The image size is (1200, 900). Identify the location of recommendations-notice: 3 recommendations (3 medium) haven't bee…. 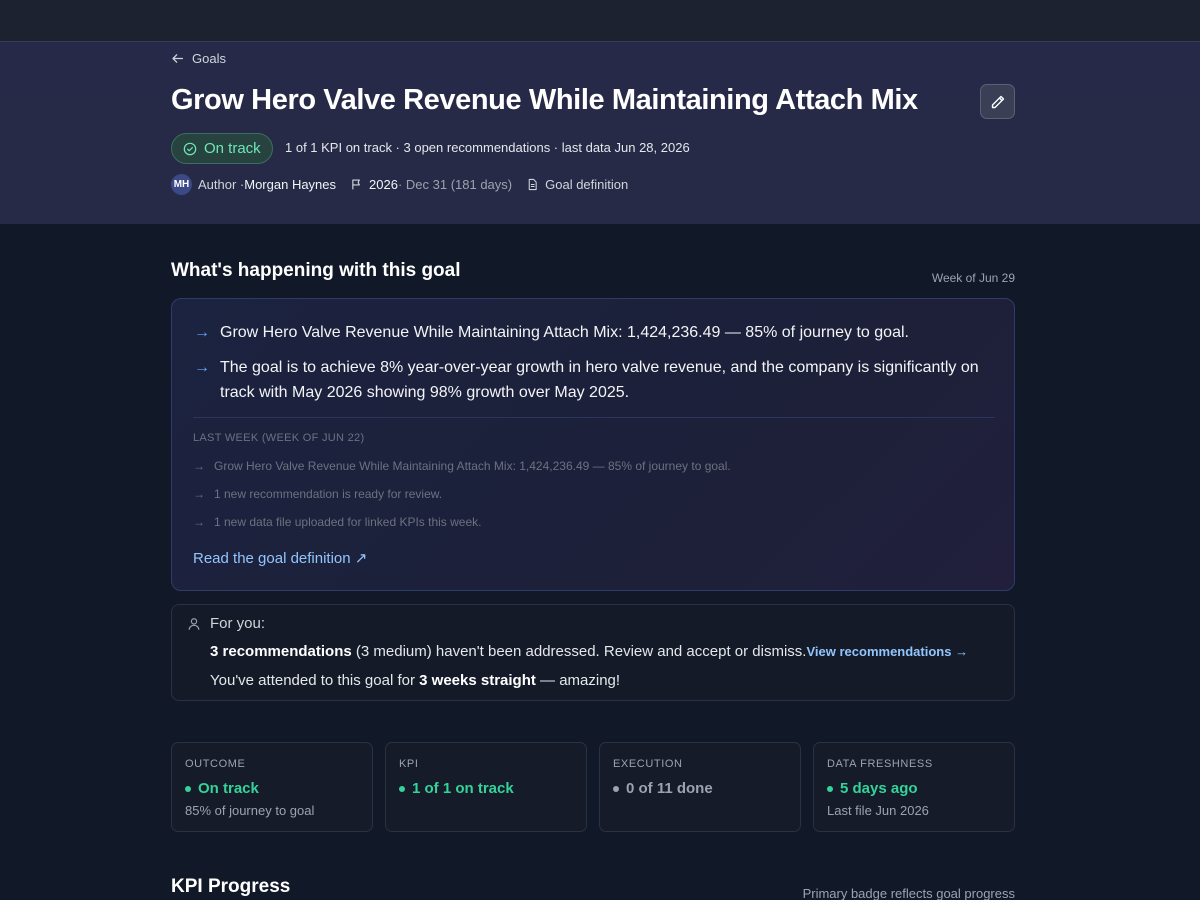
(589, 651).